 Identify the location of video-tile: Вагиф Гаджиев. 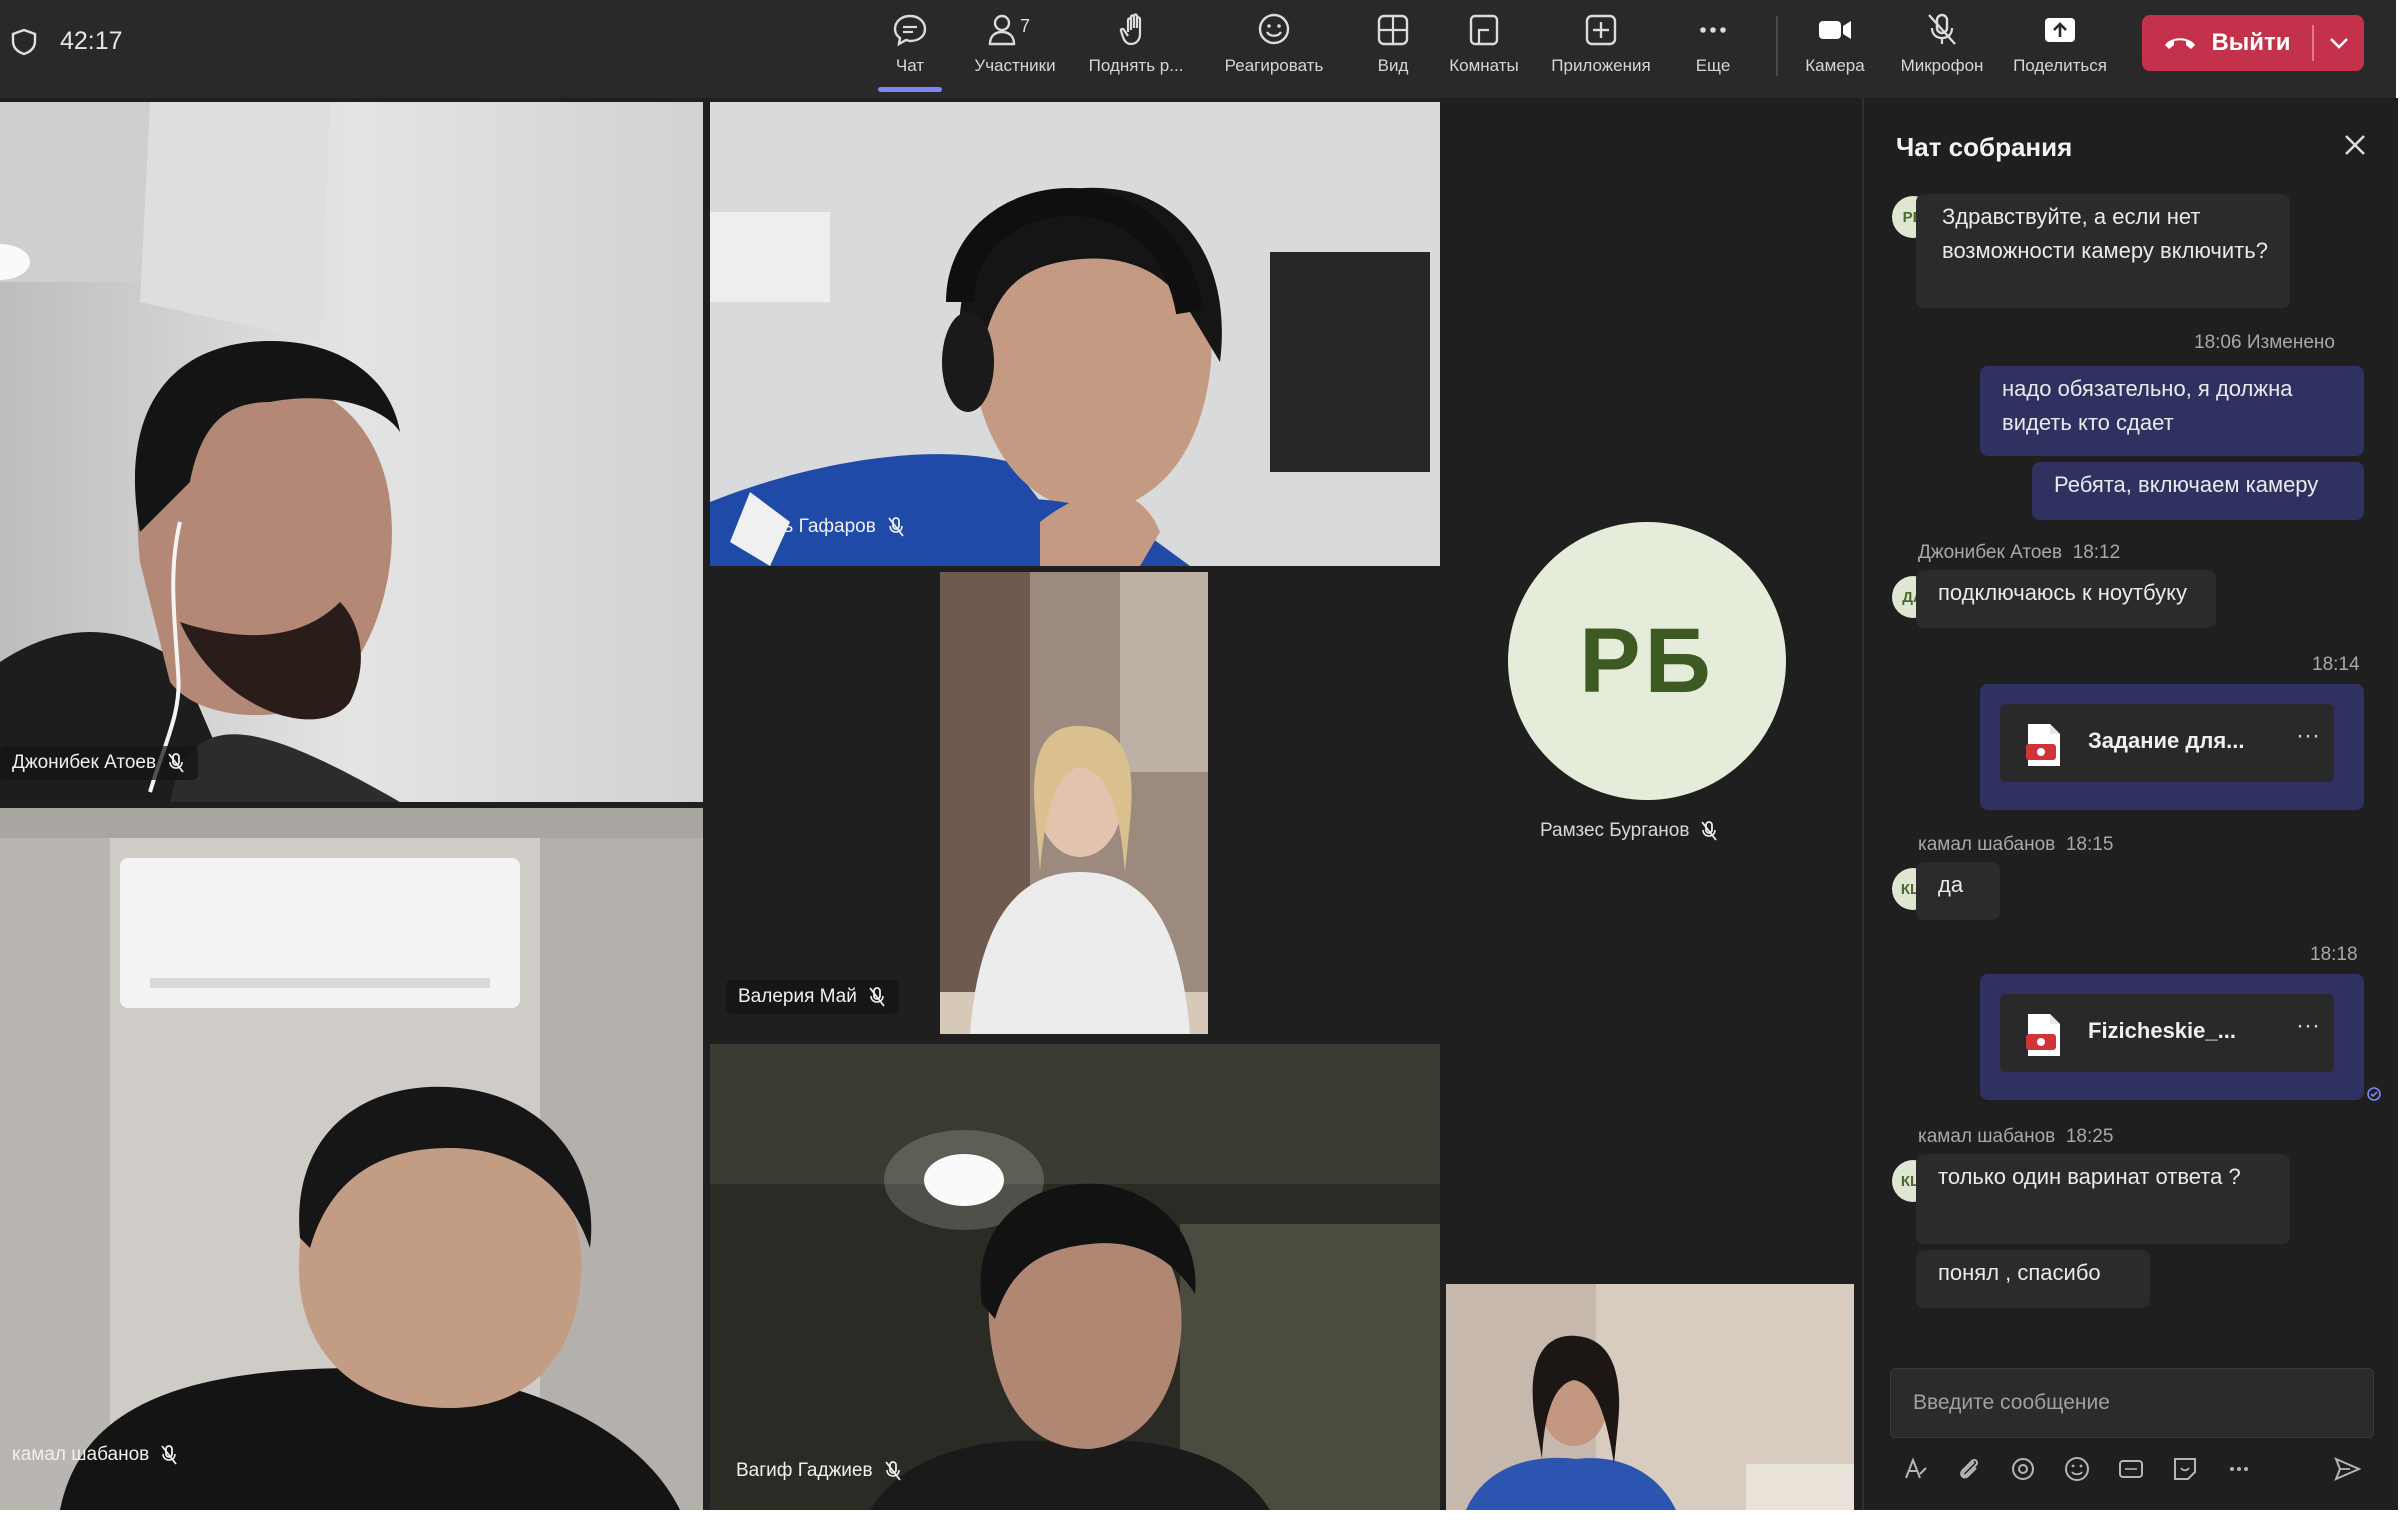
(1075, 1277).